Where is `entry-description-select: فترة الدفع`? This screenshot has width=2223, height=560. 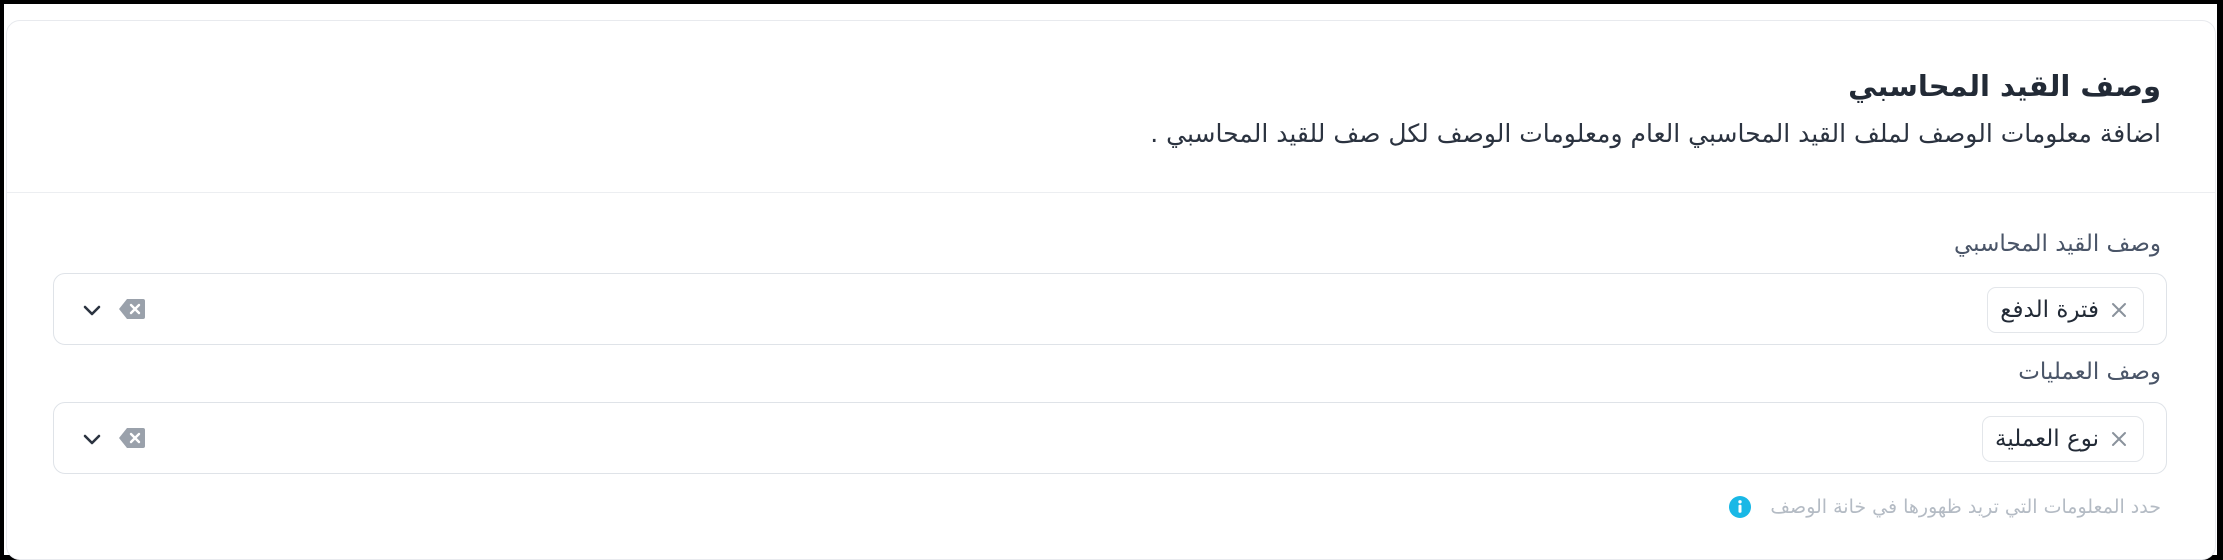
entry-description-select: فترة الدفع is located at coordinates (1110, 309).